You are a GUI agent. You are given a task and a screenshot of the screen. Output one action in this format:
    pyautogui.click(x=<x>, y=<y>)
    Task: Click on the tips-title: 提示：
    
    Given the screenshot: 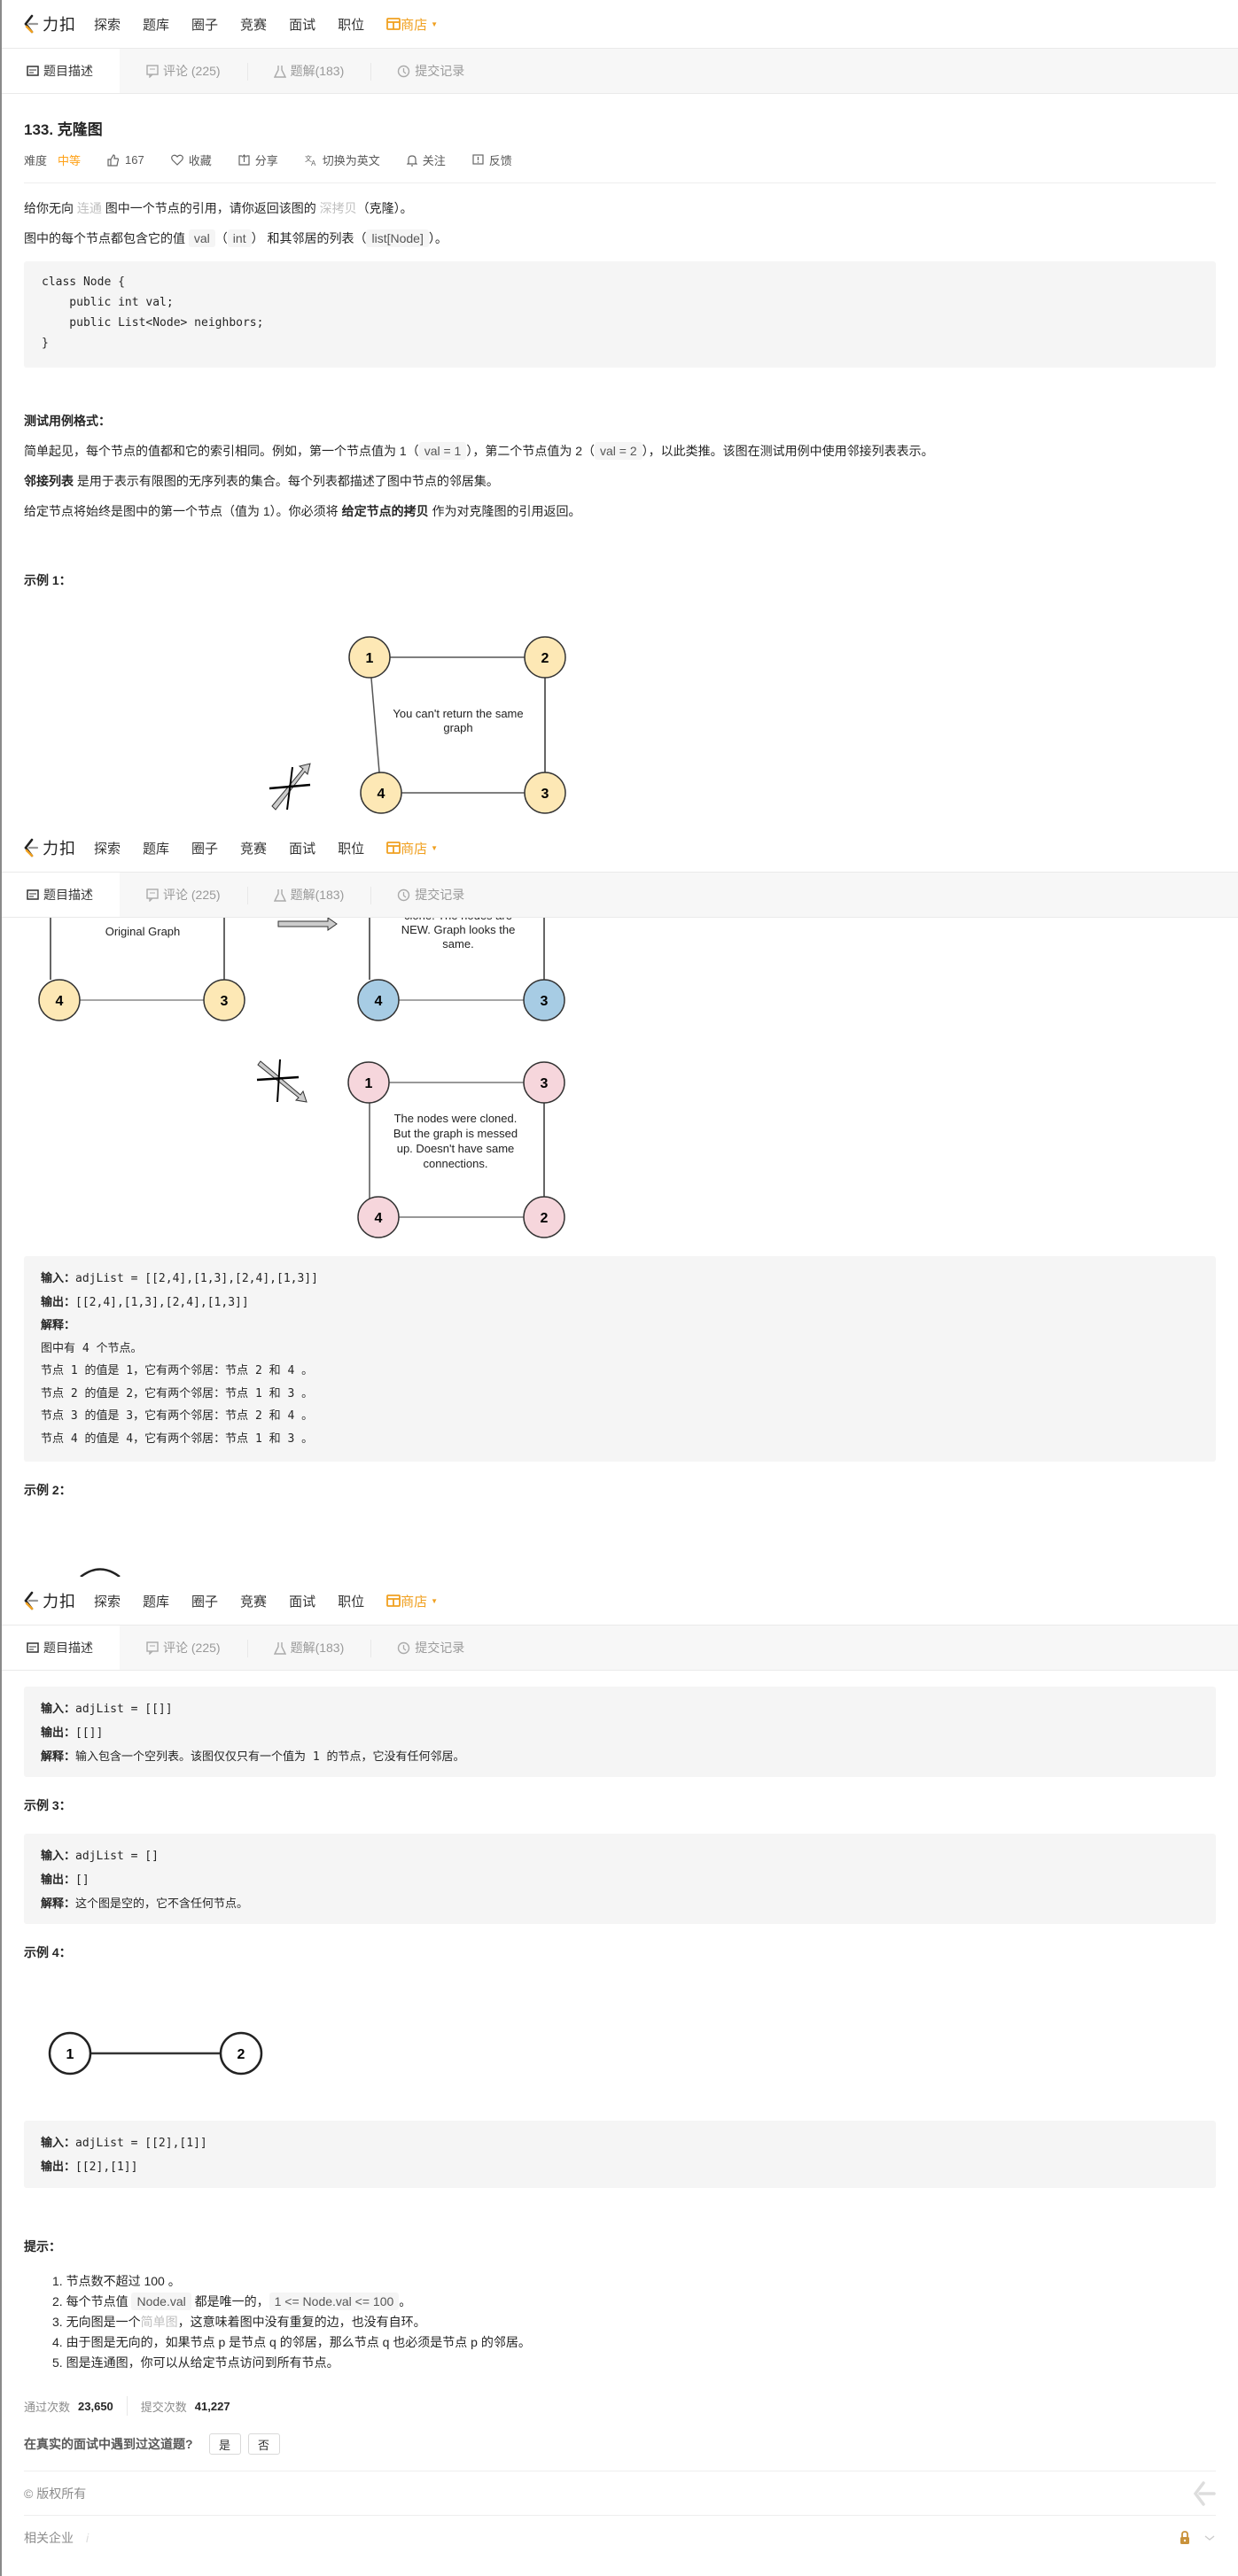 What is the action you would take?
    pyautogui.click(x=42, y=2246)
    